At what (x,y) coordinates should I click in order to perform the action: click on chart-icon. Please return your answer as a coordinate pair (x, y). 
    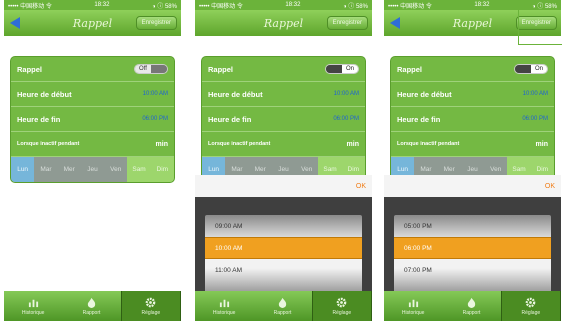
    Looking at the image, I should click on (33, 303).